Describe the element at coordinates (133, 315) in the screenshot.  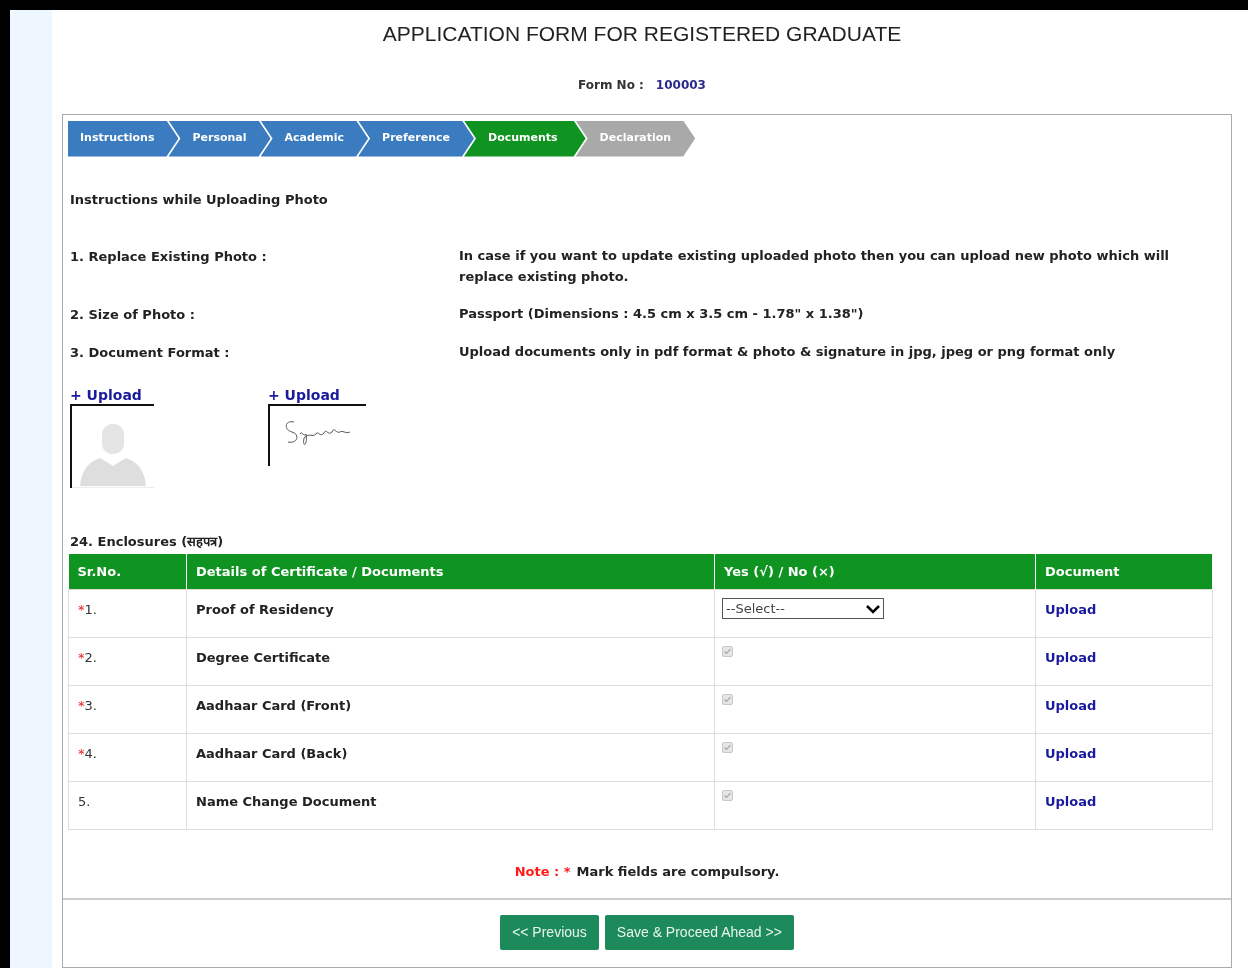
I see `instruction-label: 2. Size of Photo :` at that location.